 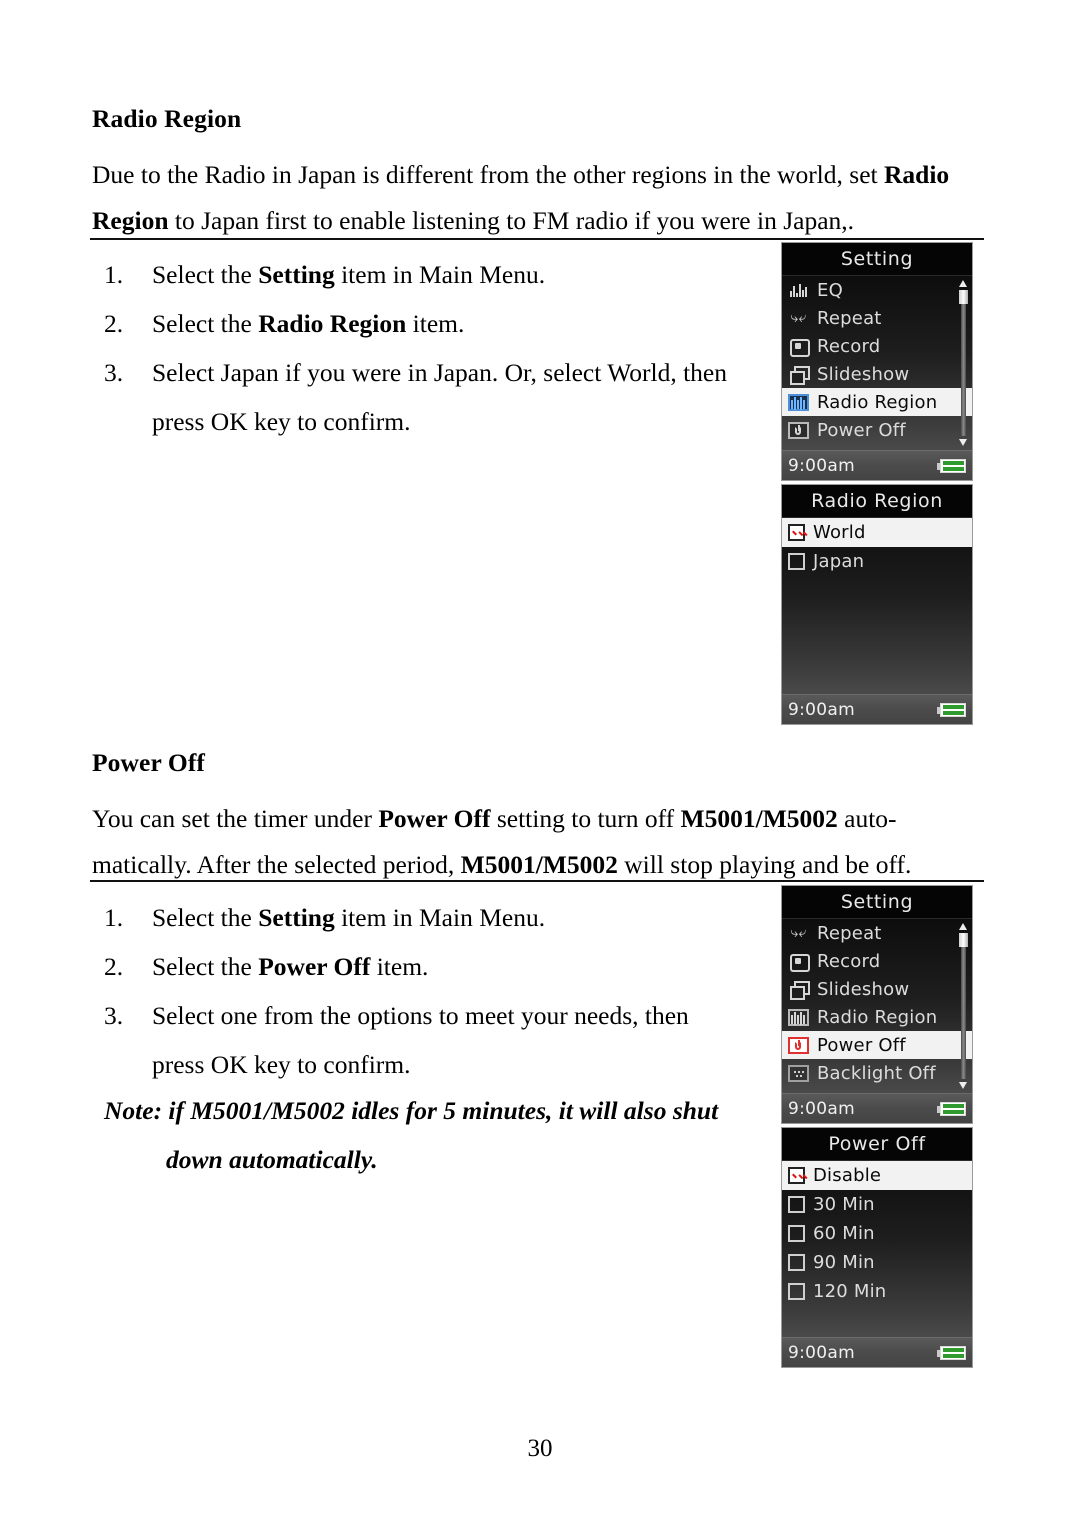 I want to click on menu-item-eq: EQ, so click(x=877, y=290).